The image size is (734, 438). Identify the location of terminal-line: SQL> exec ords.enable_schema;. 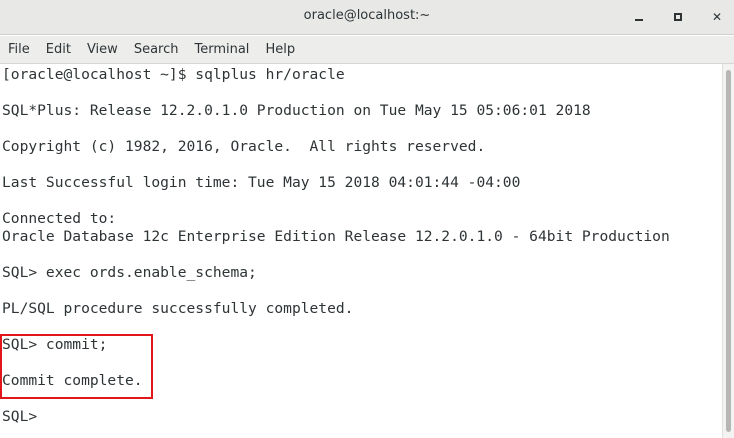
(129, 272).